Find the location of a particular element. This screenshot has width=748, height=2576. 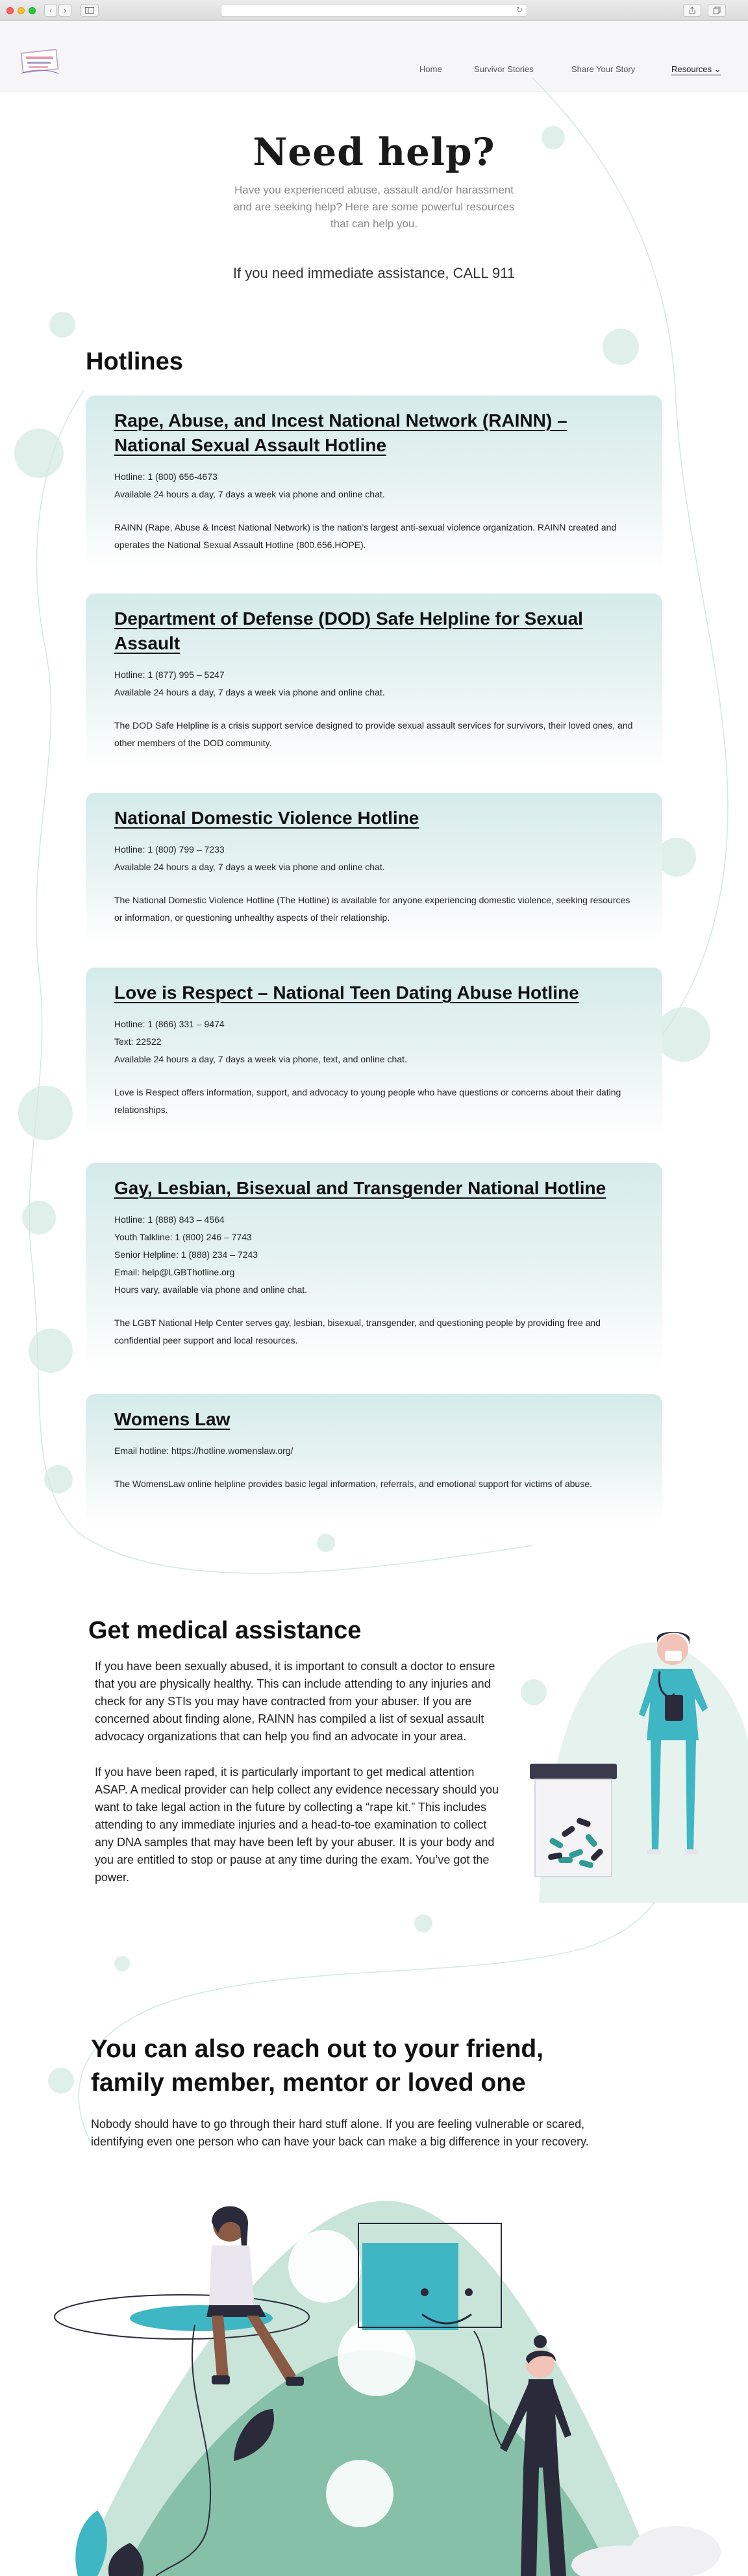

nav-resources: Resources ⌄ is located at coordinates (696, 69).